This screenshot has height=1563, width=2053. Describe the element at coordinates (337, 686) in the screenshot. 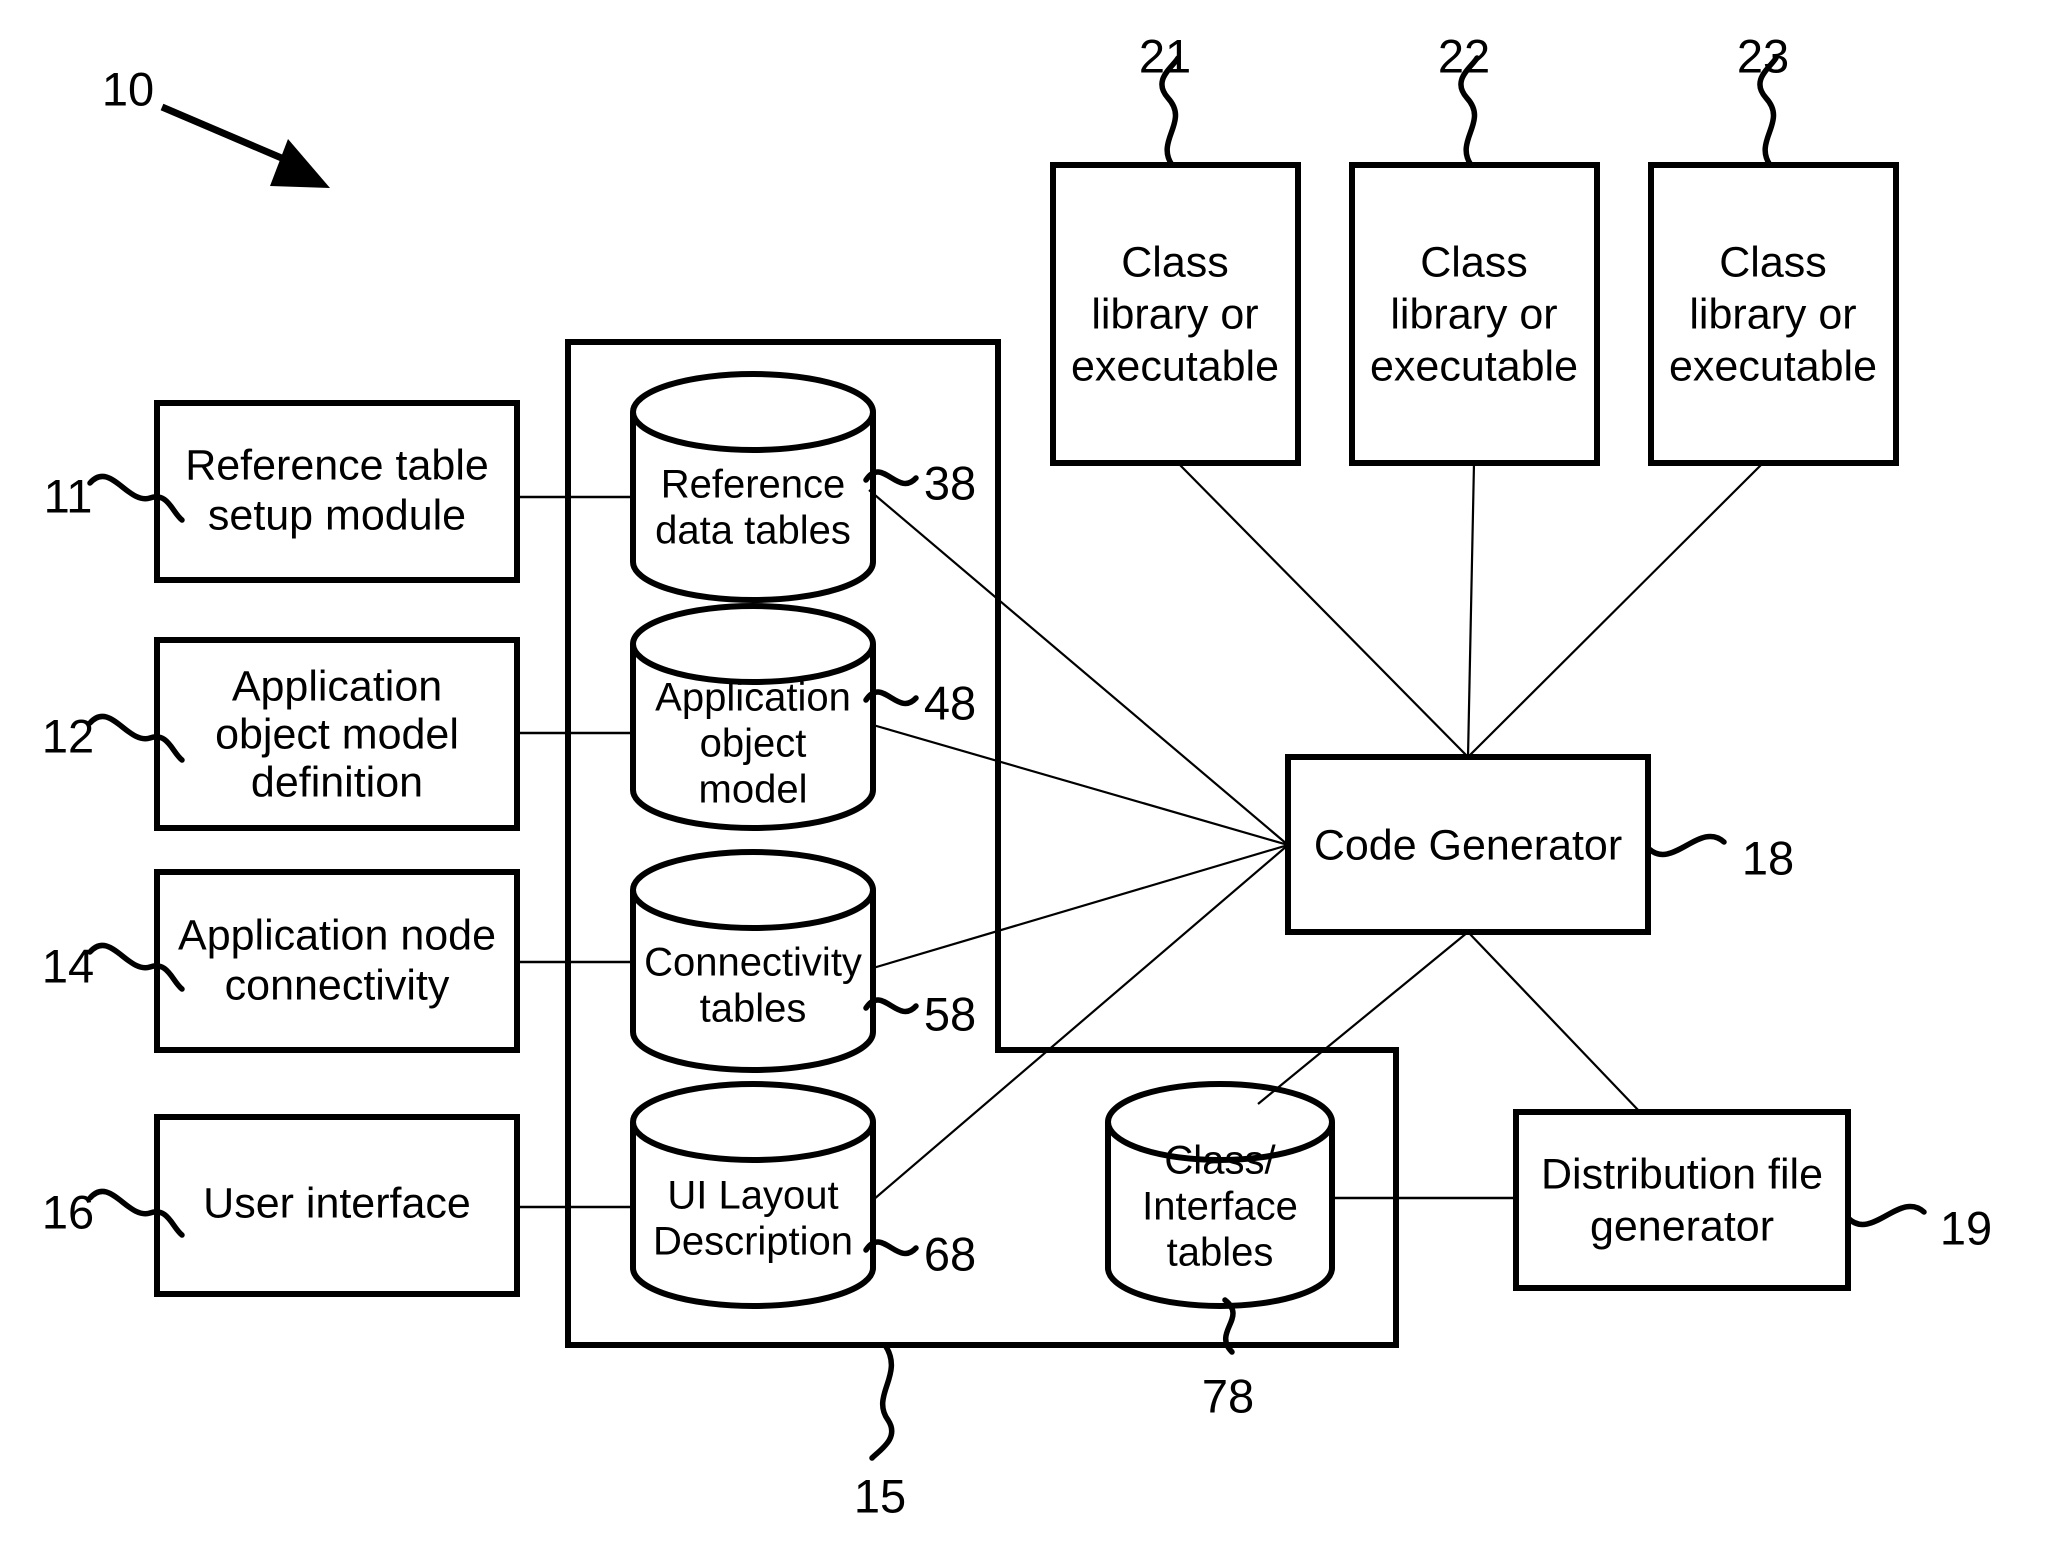

I see `input-module-12-line1: Application` at that location.